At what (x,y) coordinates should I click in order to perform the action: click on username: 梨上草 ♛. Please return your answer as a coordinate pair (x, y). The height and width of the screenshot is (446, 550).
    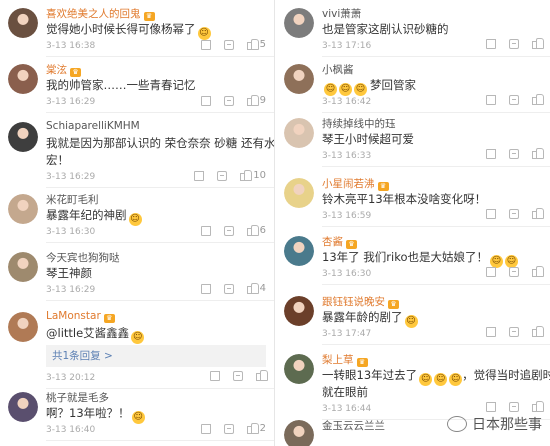
    Looking at the image, I should click on (345, 359).